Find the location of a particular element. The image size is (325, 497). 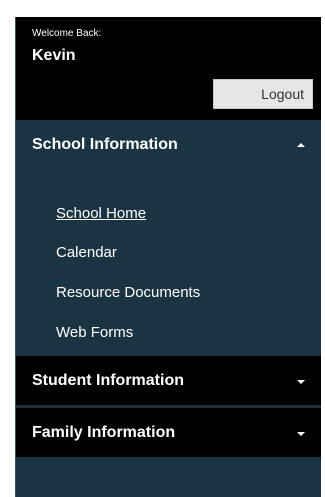

section-family-information: Family Information is located at coordinates (168, 432).